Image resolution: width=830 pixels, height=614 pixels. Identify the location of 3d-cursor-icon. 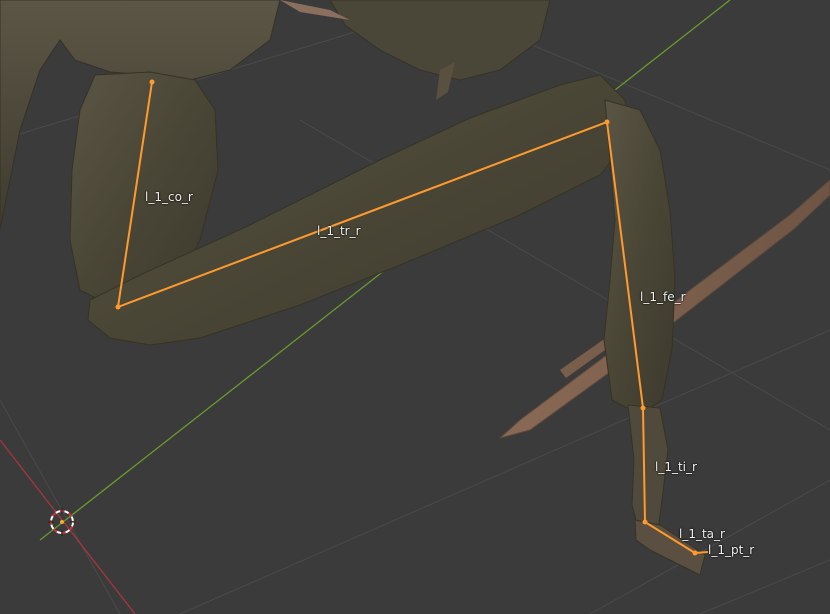
(62, 522).